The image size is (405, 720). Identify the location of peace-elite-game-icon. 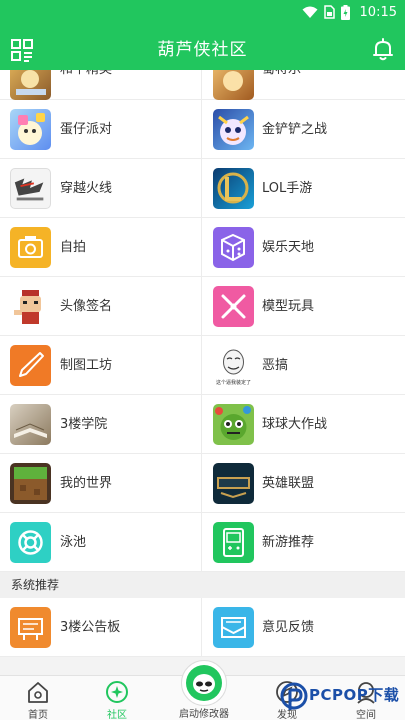
(30, 85).